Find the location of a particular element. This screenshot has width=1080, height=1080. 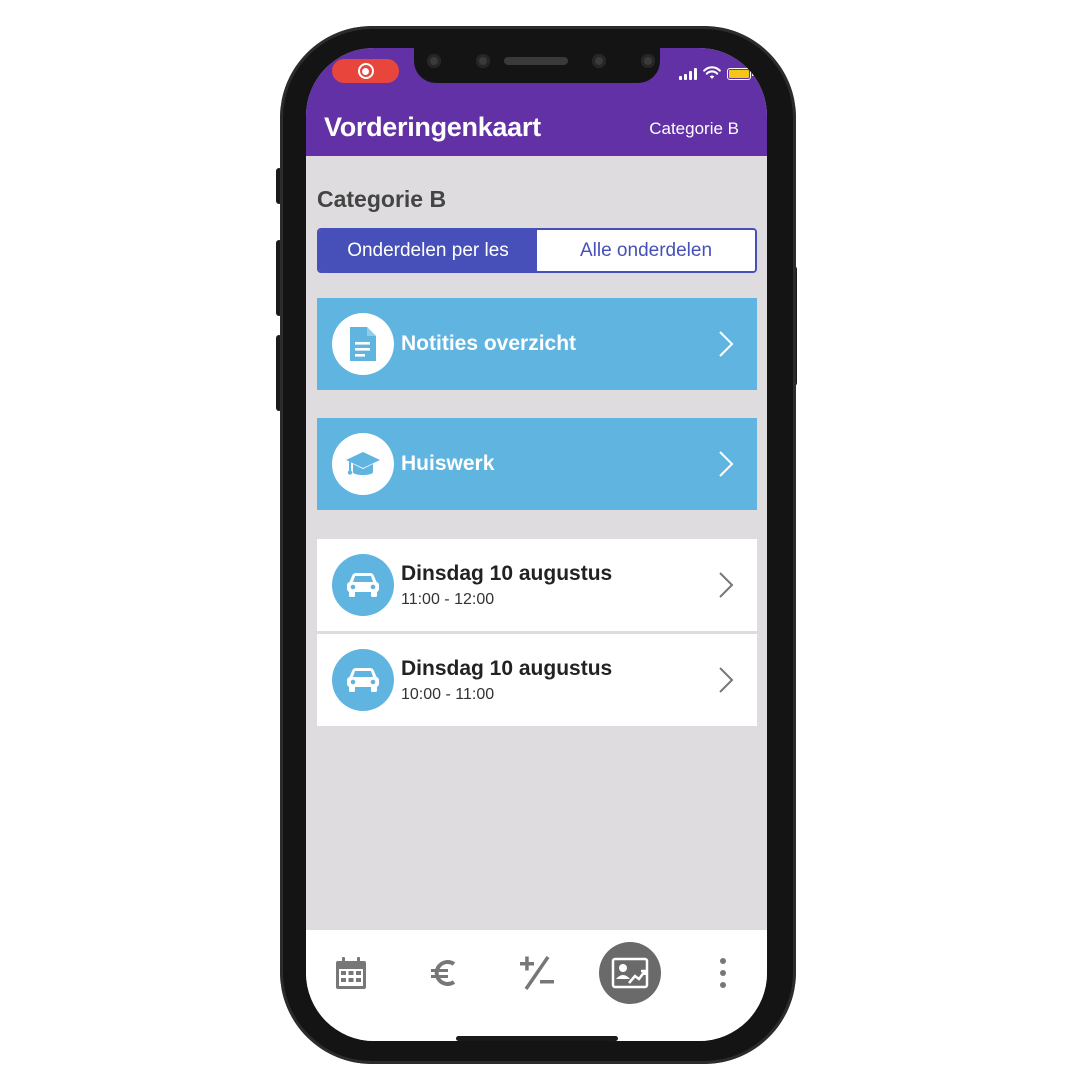

tab-payments is located at coordinates (444, 973).